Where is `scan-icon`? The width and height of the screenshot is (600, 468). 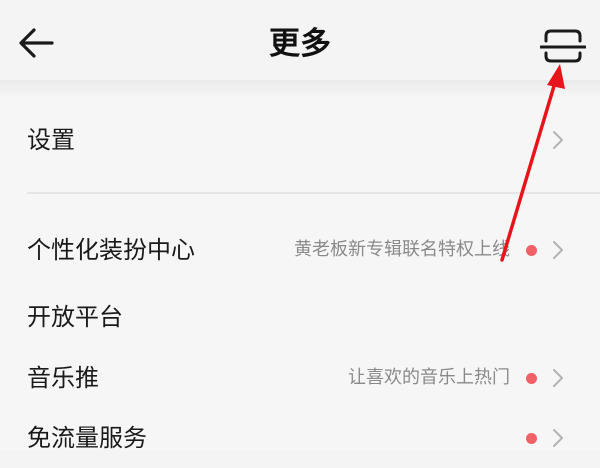 scan-icon is located at coordinates (563, 46).